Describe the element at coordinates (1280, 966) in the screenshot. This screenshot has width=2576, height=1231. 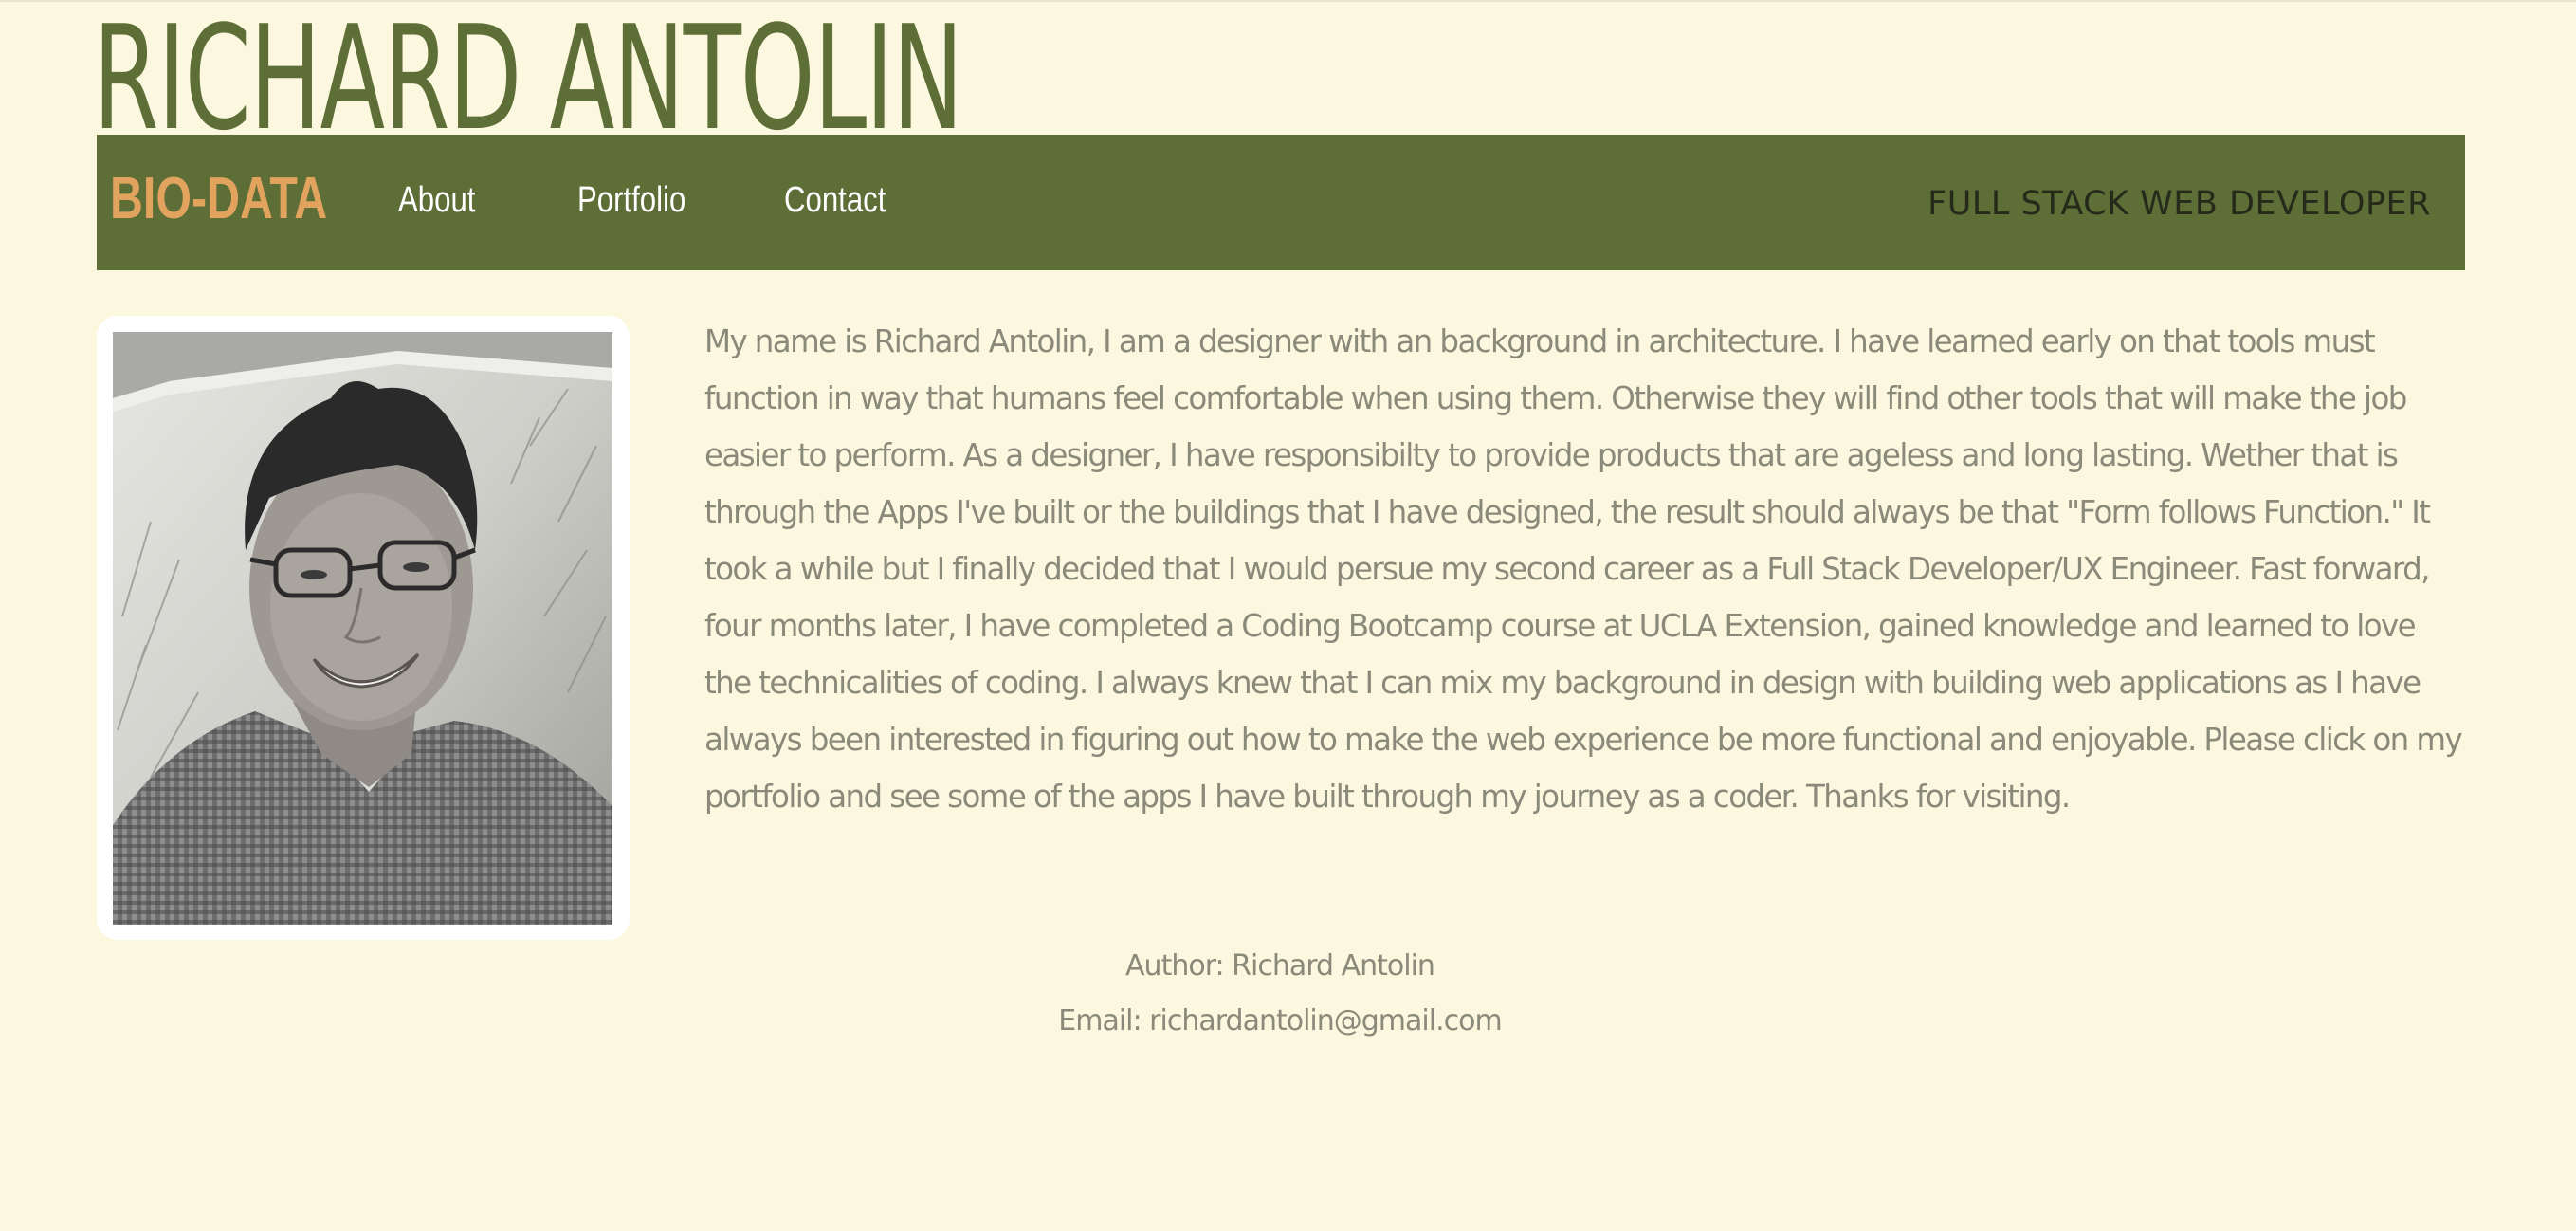
I see `footer-author: Author: Richard Antolin` at that location.